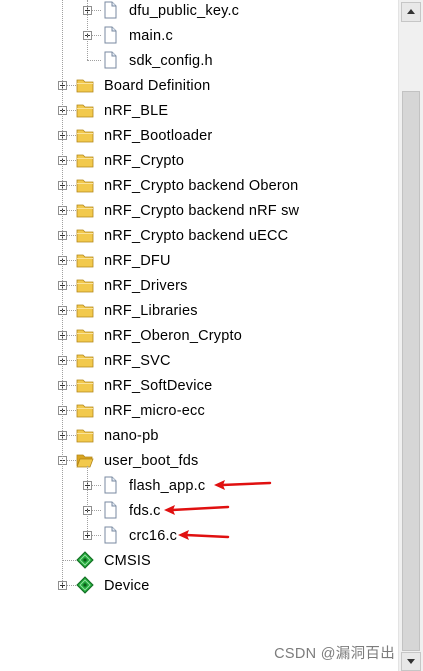 The image size is (423, 671). Describe the element at coordinates (199, 561) in the screenshot. I see `tree-item-cmsis: CMSIS` at that location.